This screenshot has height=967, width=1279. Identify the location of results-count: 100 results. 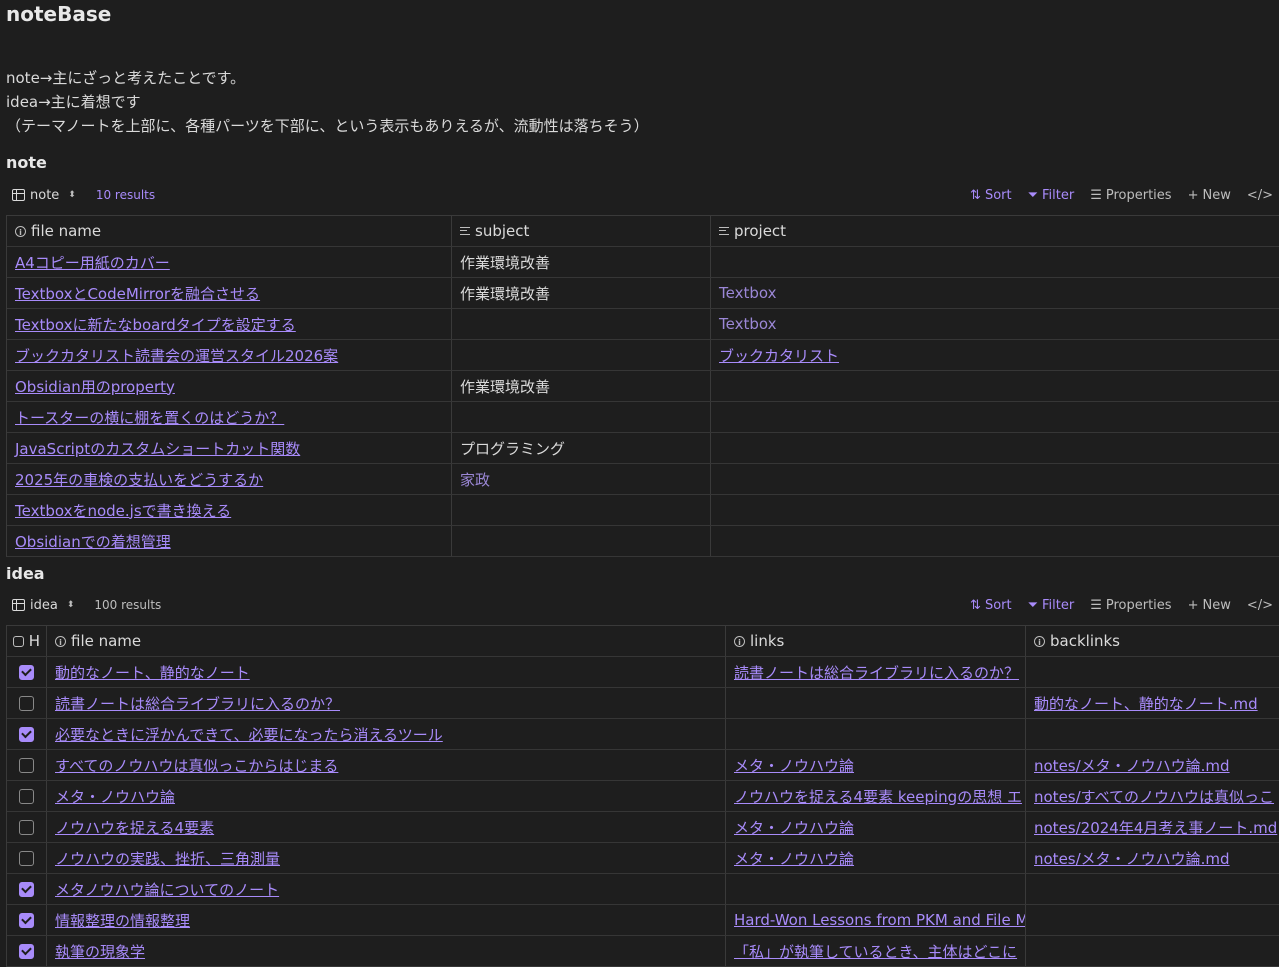
(127, 605).